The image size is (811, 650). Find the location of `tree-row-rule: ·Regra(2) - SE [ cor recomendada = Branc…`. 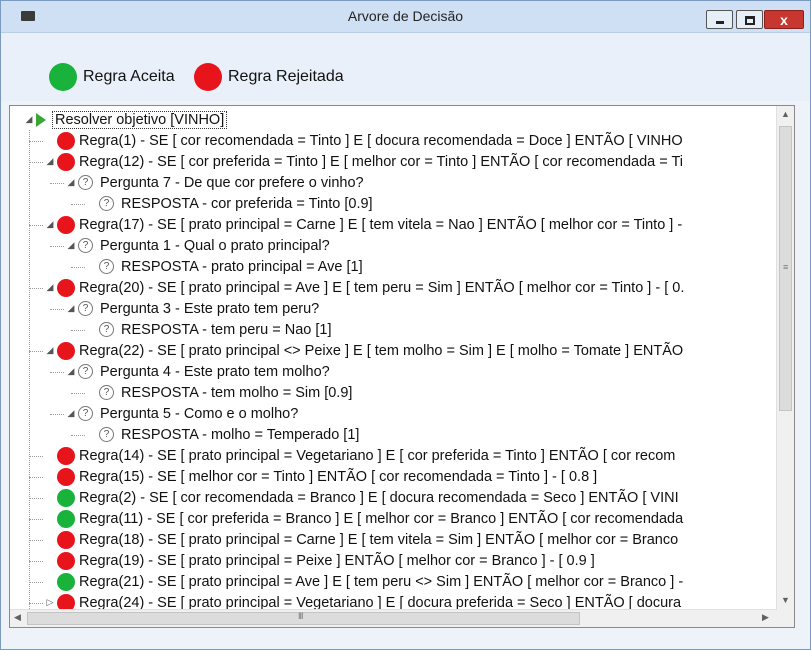

tree-row-rule: ·Regra(2) - SE [ cor recomendada = Branc… is located at coordinates (362, 497).